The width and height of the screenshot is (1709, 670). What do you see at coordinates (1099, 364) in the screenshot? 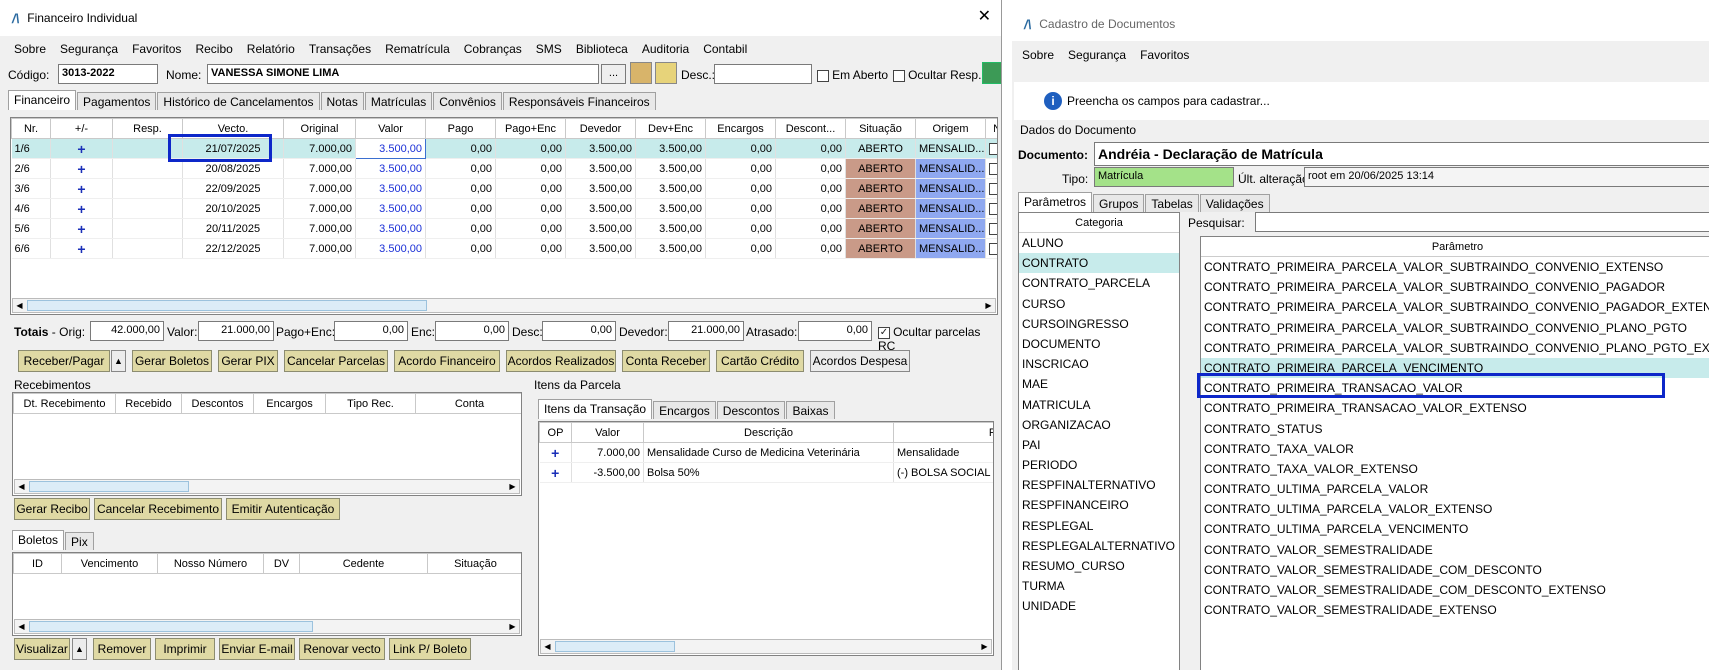
I see `categoria-item: INSCRICAO` at bounding box center [1099, 364].